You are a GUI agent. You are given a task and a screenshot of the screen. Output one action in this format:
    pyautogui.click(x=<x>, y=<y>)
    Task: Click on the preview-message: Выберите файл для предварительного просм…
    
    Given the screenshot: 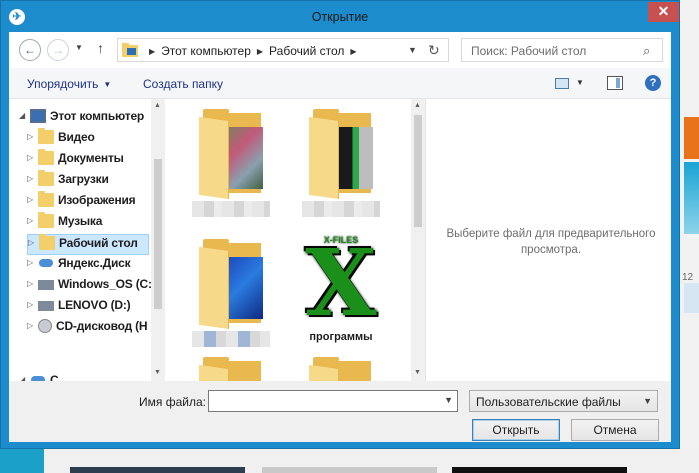 What is the action you would take?
    pyautogui.click(x=551, y=242)
    